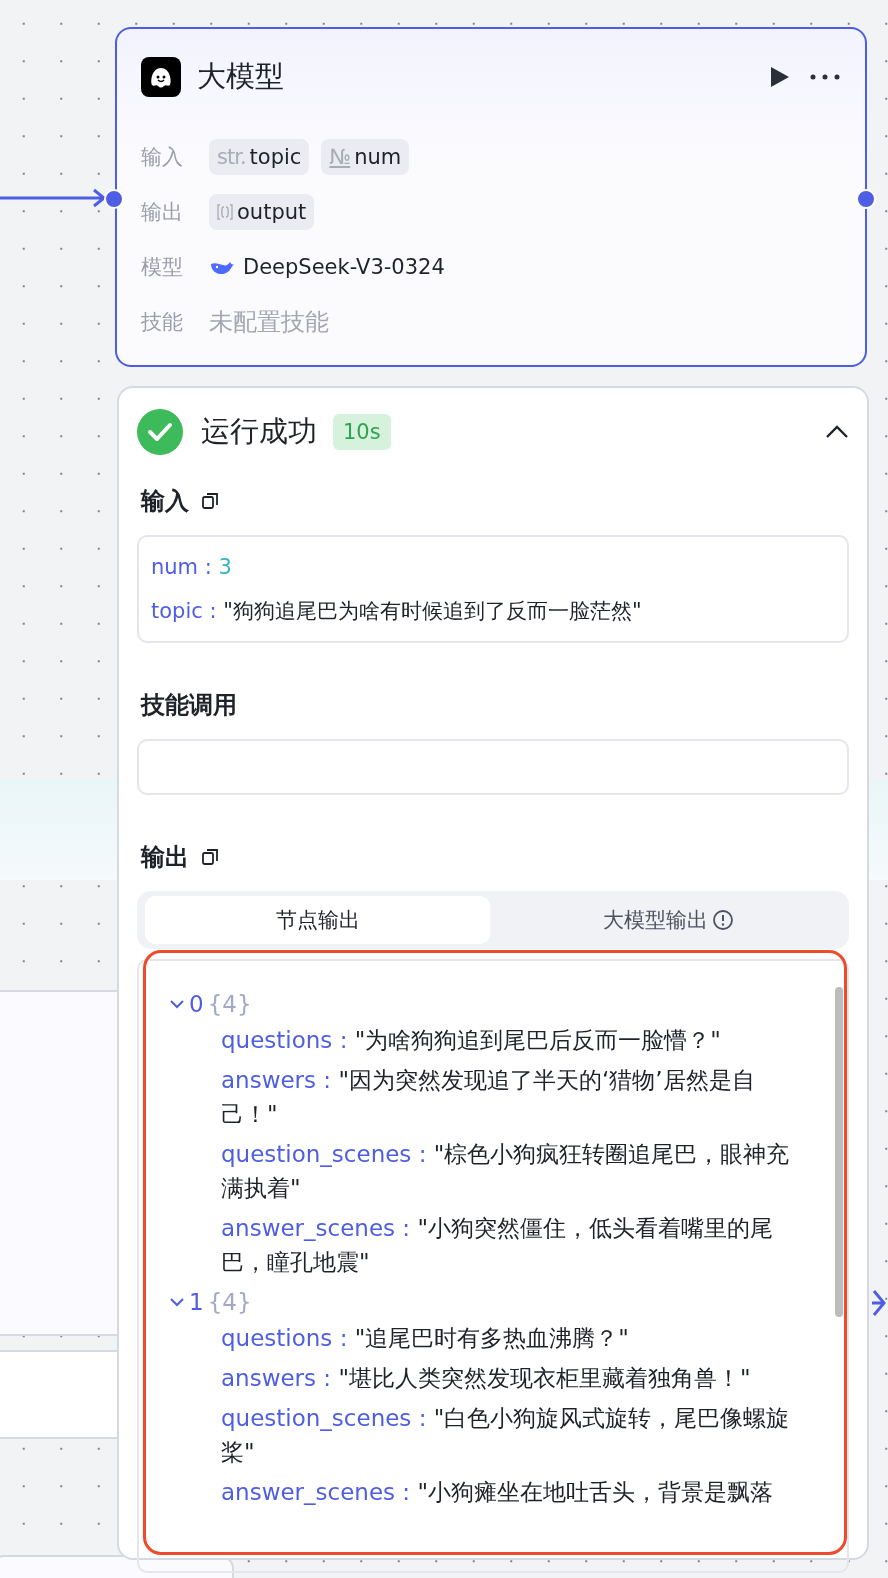 The height and width of the screenshot is (1578, 888). Describe the element at coordinates (486, 1378) in the screenshot. I see `output-entry: answers : "堪比人类突然发现衣柜里藏着独角兽！"` at that location.